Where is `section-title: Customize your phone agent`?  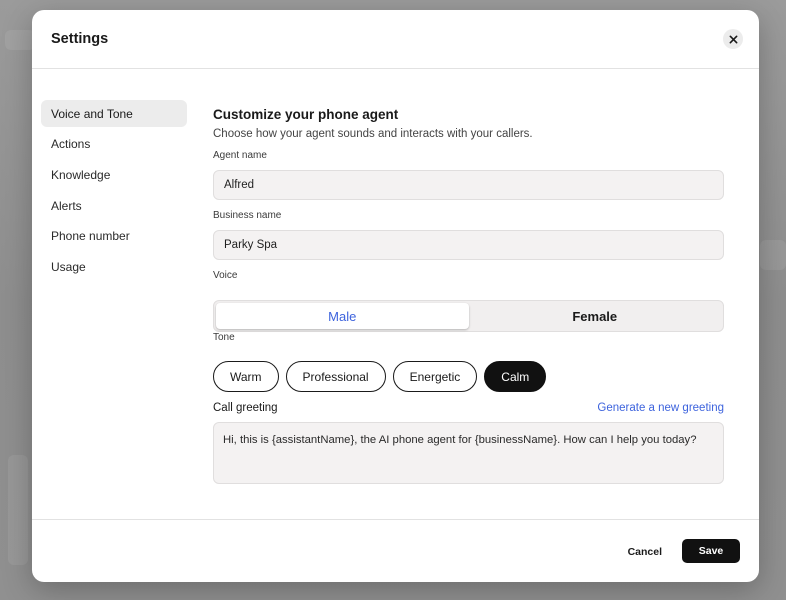
section-title: Customize your phone agent is located at coordinates (306, 114).